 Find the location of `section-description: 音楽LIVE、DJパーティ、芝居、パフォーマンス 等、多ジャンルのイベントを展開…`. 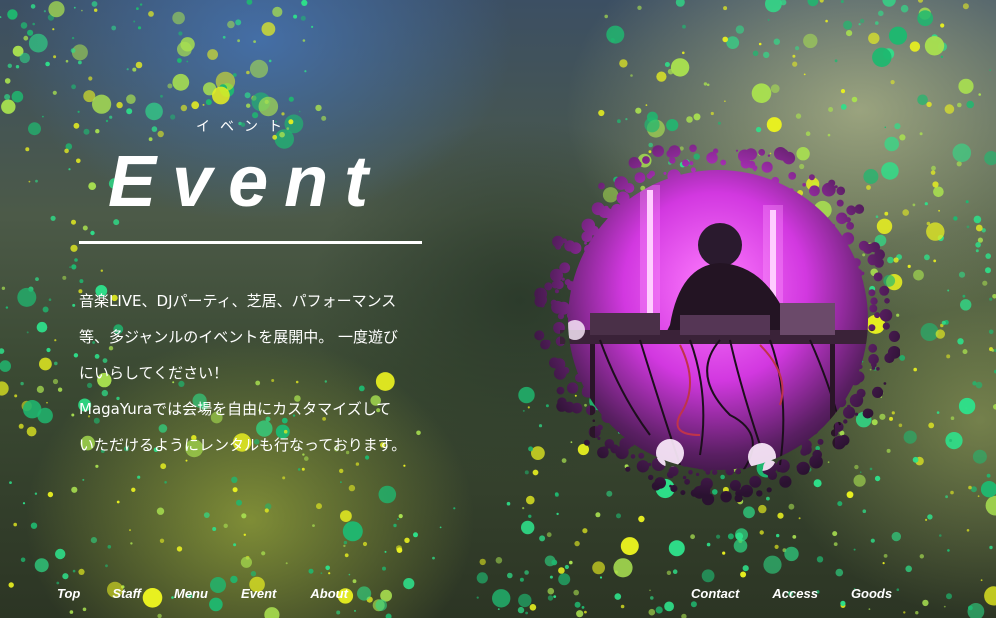

section-description: 音楽LIVE、DJパーティ、芝居、パフォーマンス 等、多ジャンルのイベントを展開… is located at coordinates (254, 373).